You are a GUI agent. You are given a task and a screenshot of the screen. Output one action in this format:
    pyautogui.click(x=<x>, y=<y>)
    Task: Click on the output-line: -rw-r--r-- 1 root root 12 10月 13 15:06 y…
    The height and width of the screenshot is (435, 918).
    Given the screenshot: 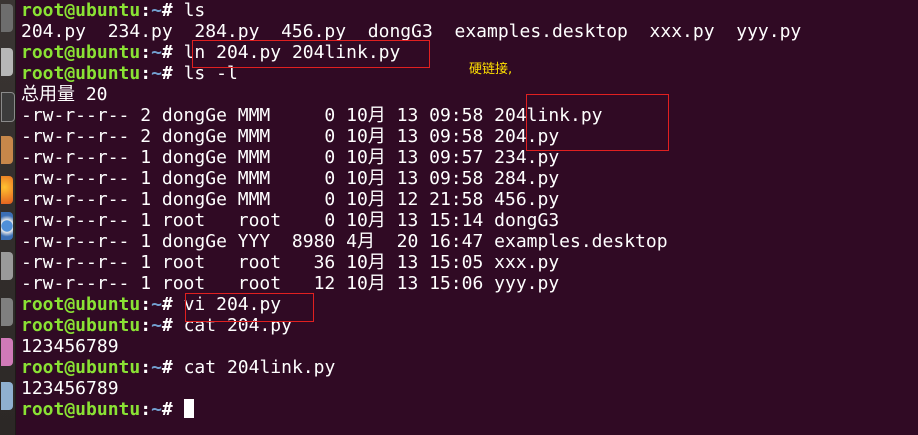 What is the action you would take?
    pyautogui.click(x=290, y=283)
    